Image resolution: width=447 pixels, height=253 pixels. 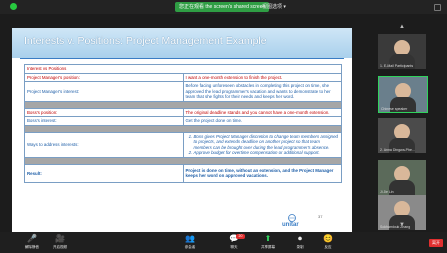 I want to click on record-icon: ⏺, so click(x=300, y=238).